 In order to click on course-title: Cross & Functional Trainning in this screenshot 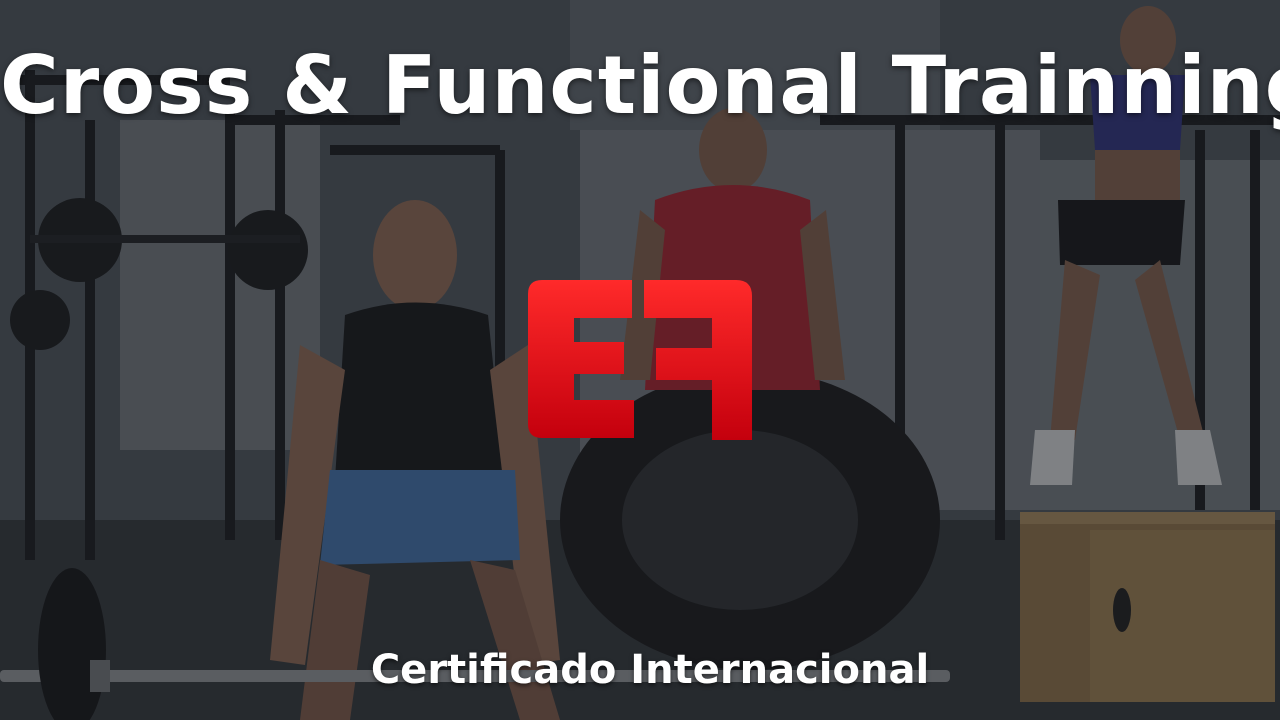, I will do `click(640, 85)`.